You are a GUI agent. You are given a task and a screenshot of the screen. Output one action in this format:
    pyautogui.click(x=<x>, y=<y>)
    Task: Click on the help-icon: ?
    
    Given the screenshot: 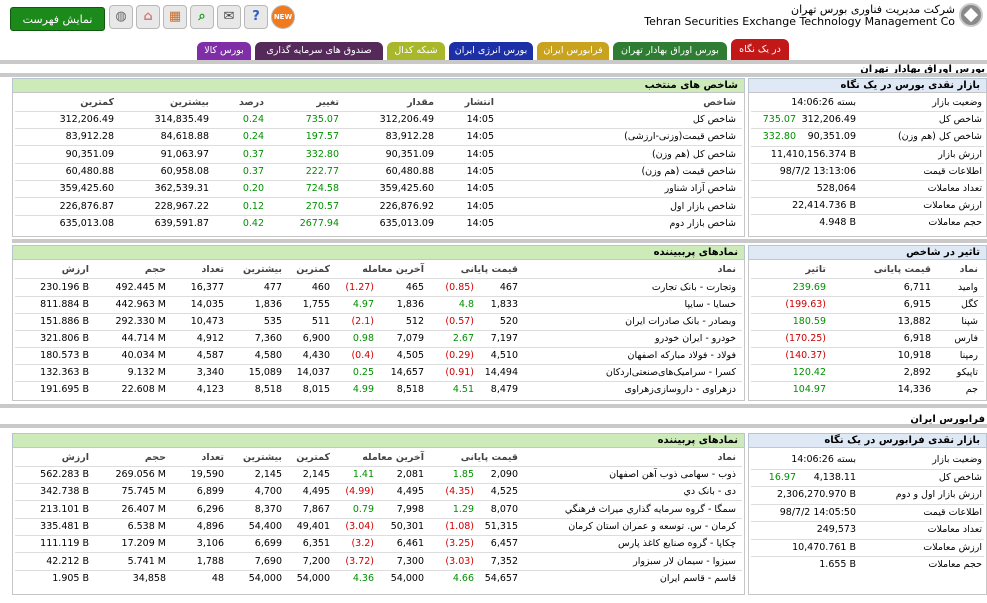 What is the action you would take?
    pyautogui.click(x=256, y=17)
    